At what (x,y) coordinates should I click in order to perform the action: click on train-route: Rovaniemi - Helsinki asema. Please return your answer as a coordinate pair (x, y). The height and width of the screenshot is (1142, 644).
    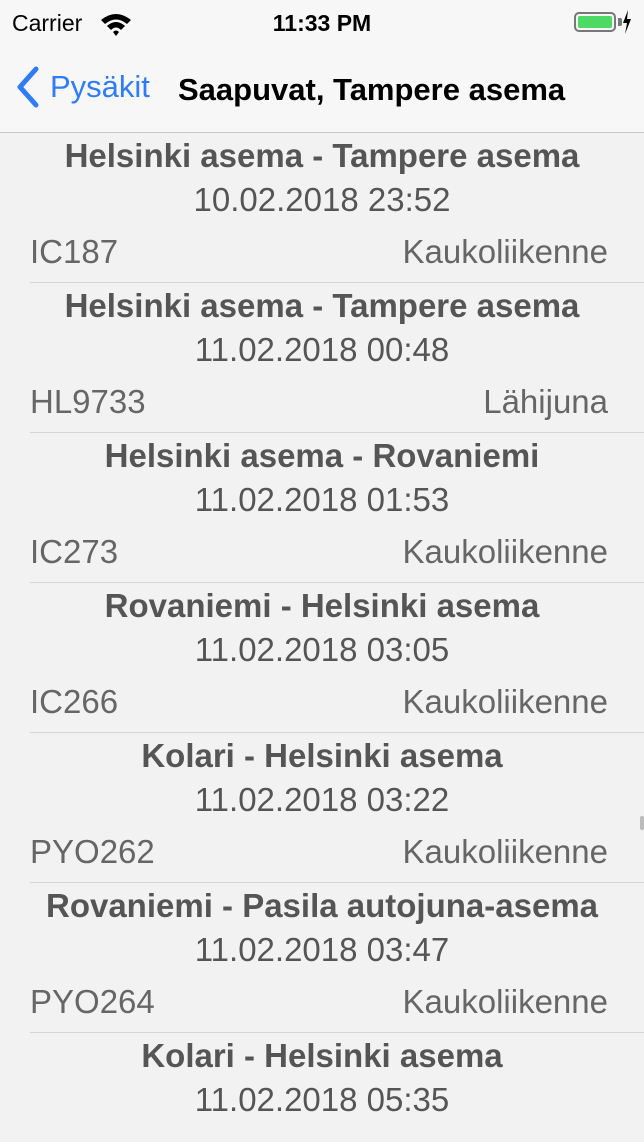
    Looking at the image, I should click on (322, 605).